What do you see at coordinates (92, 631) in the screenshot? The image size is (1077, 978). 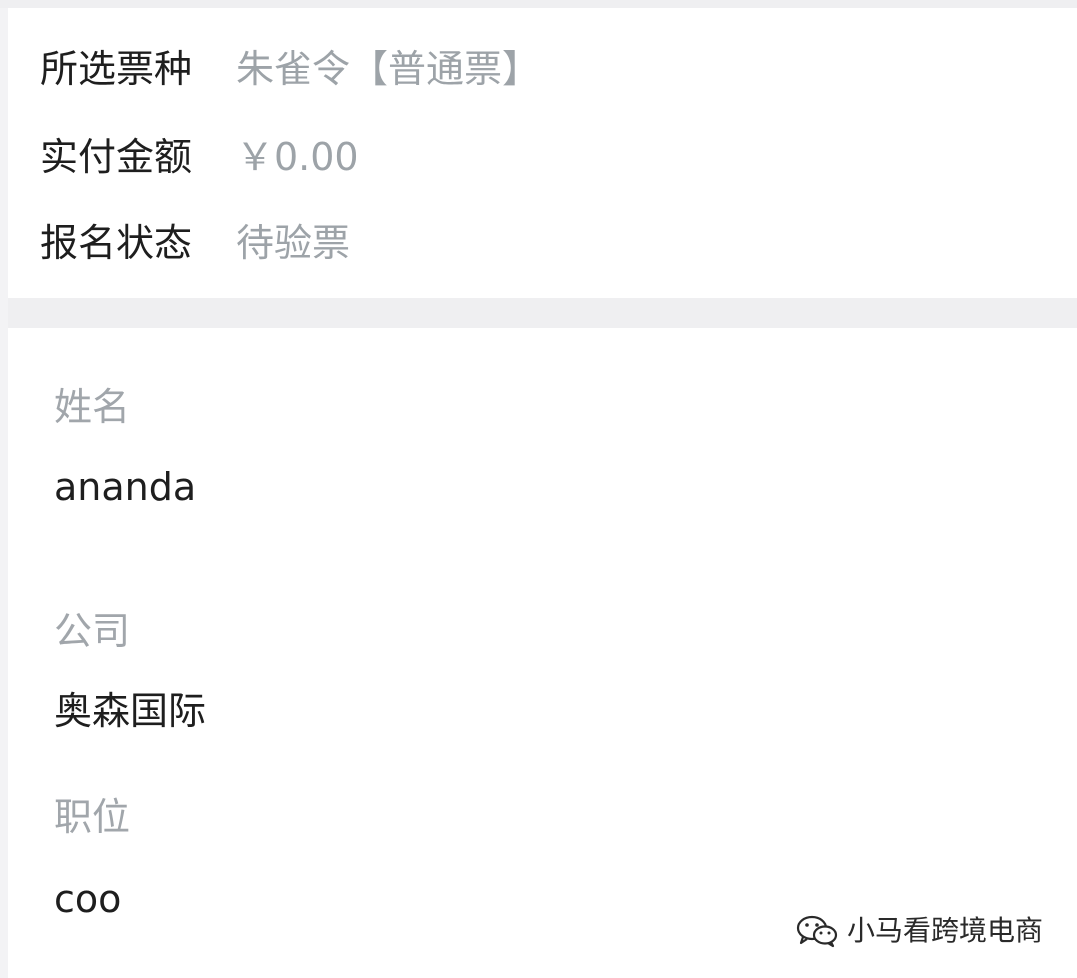 I see `company-label: 公司` at bounding box center [92, 631].